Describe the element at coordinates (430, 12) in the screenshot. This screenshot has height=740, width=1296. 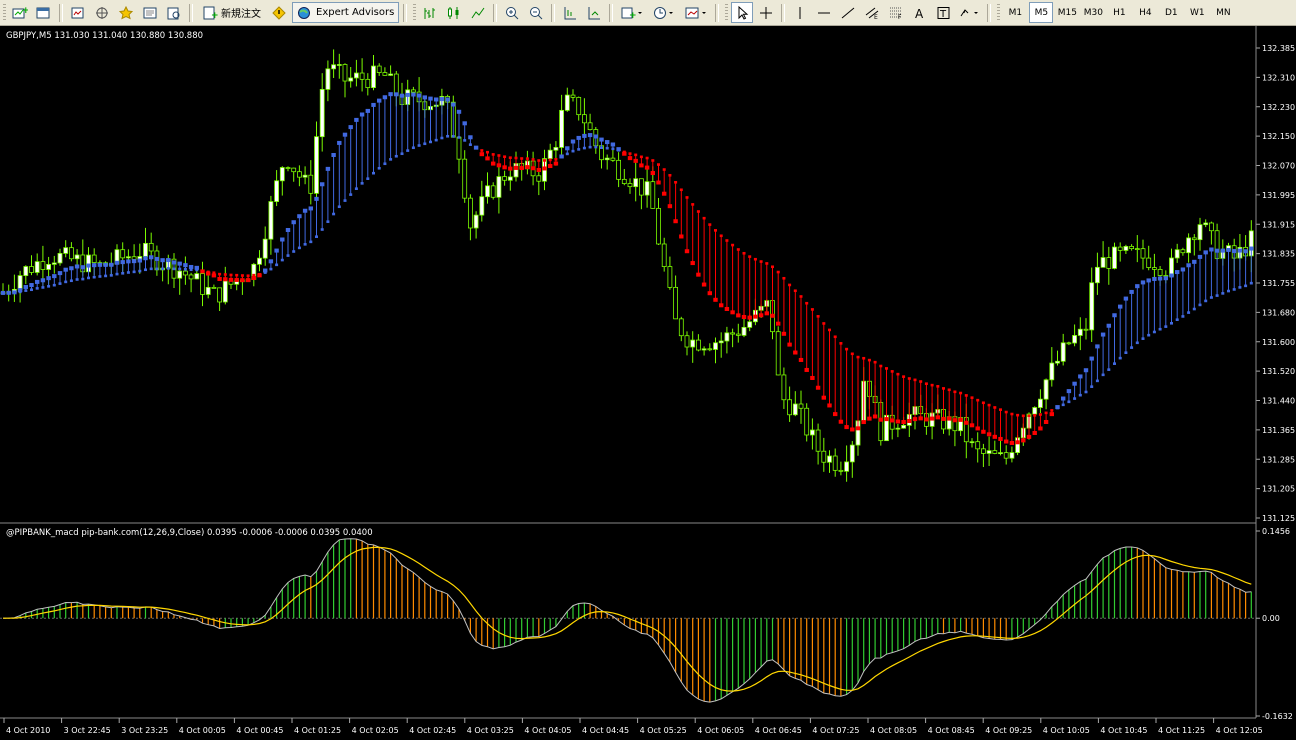
I see `bar-chart-icon` at that location.